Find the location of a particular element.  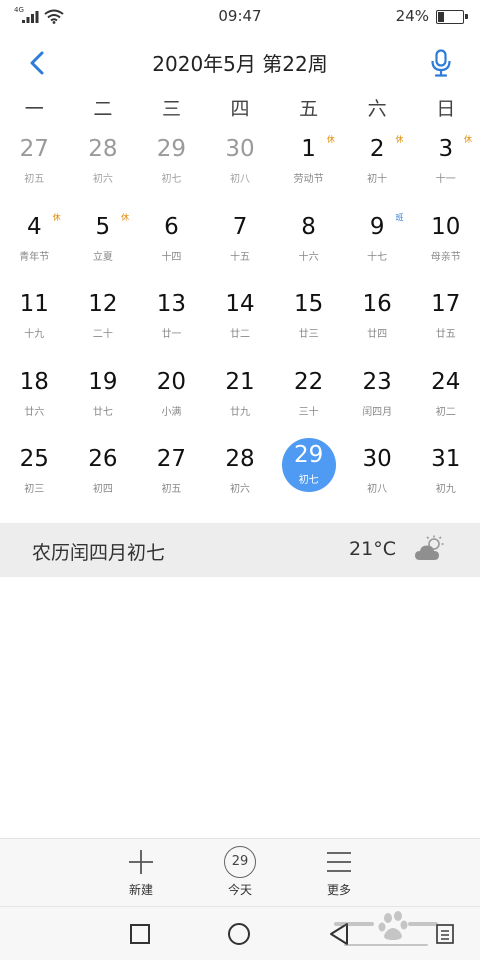

week-row: 11 十九 12 二十 13 廿一 14 廿二 15 廿三 16 廿四 17 廿五 is located at coordinates (240, 322).